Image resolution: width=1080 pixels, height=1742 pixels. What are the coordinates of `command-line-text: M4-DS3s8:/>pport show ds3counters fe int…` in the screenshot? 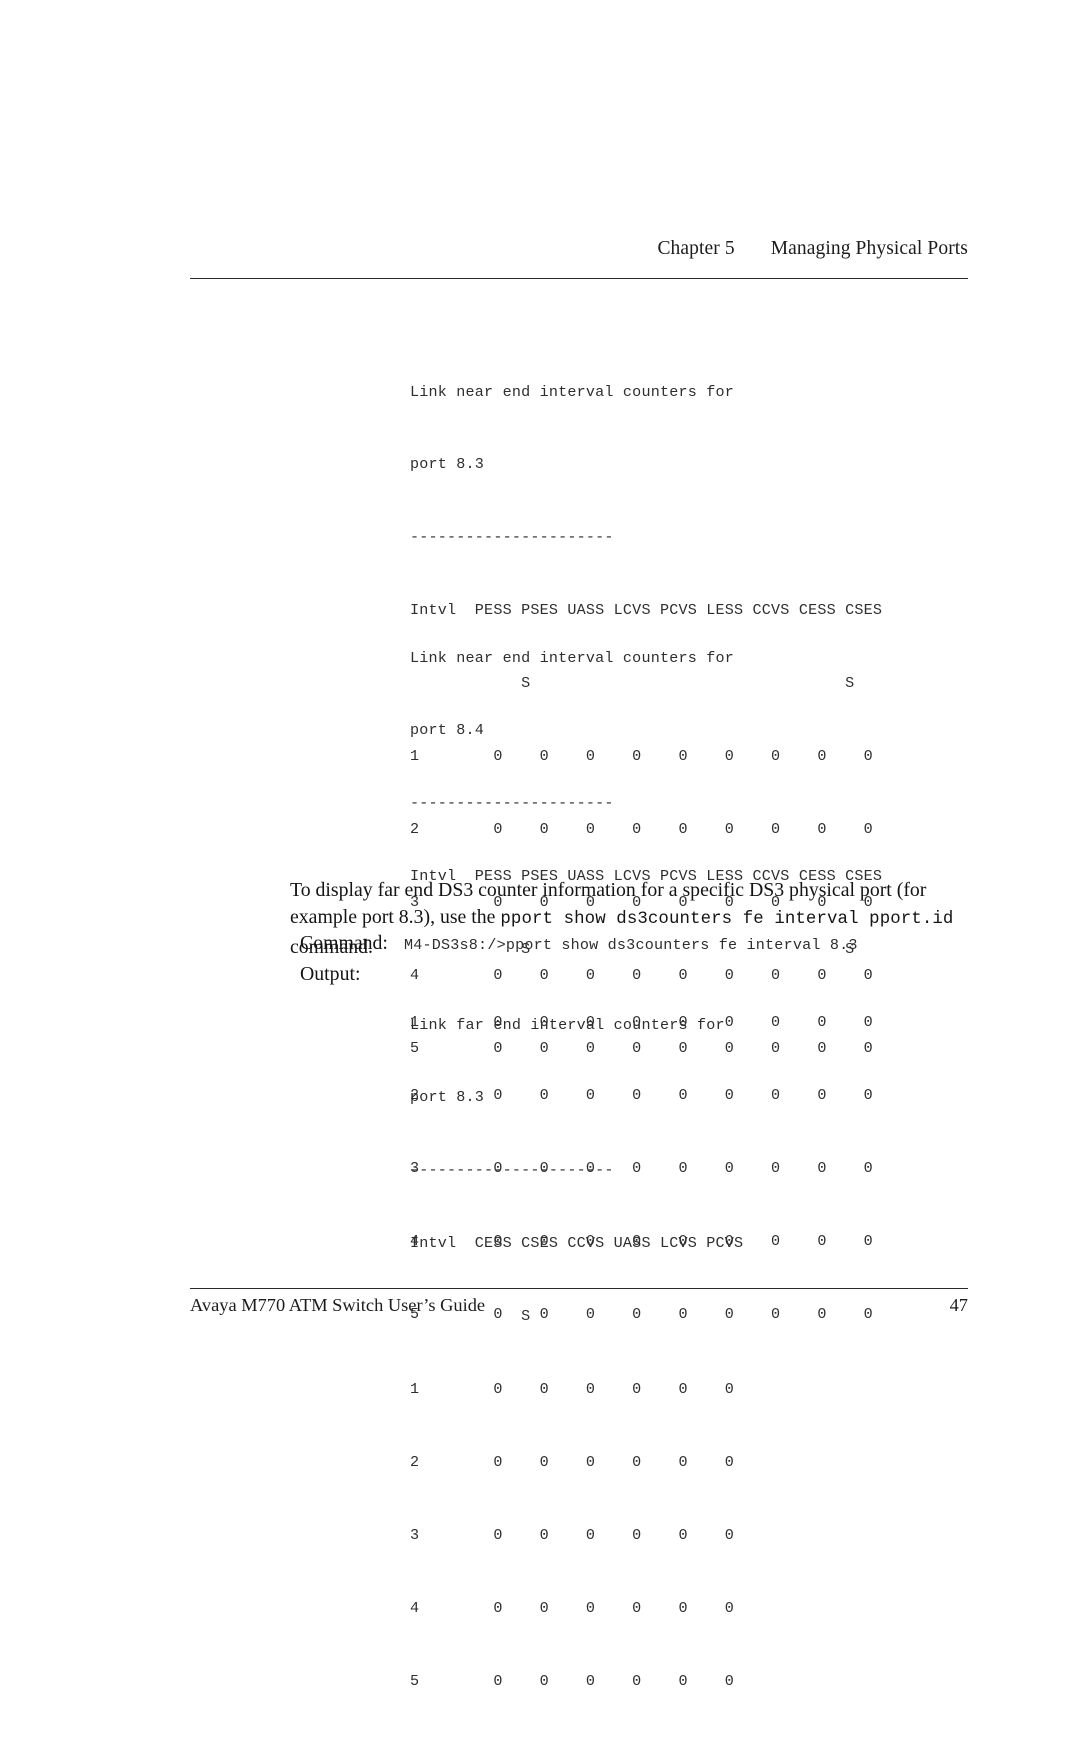 It's located at (631, 945).